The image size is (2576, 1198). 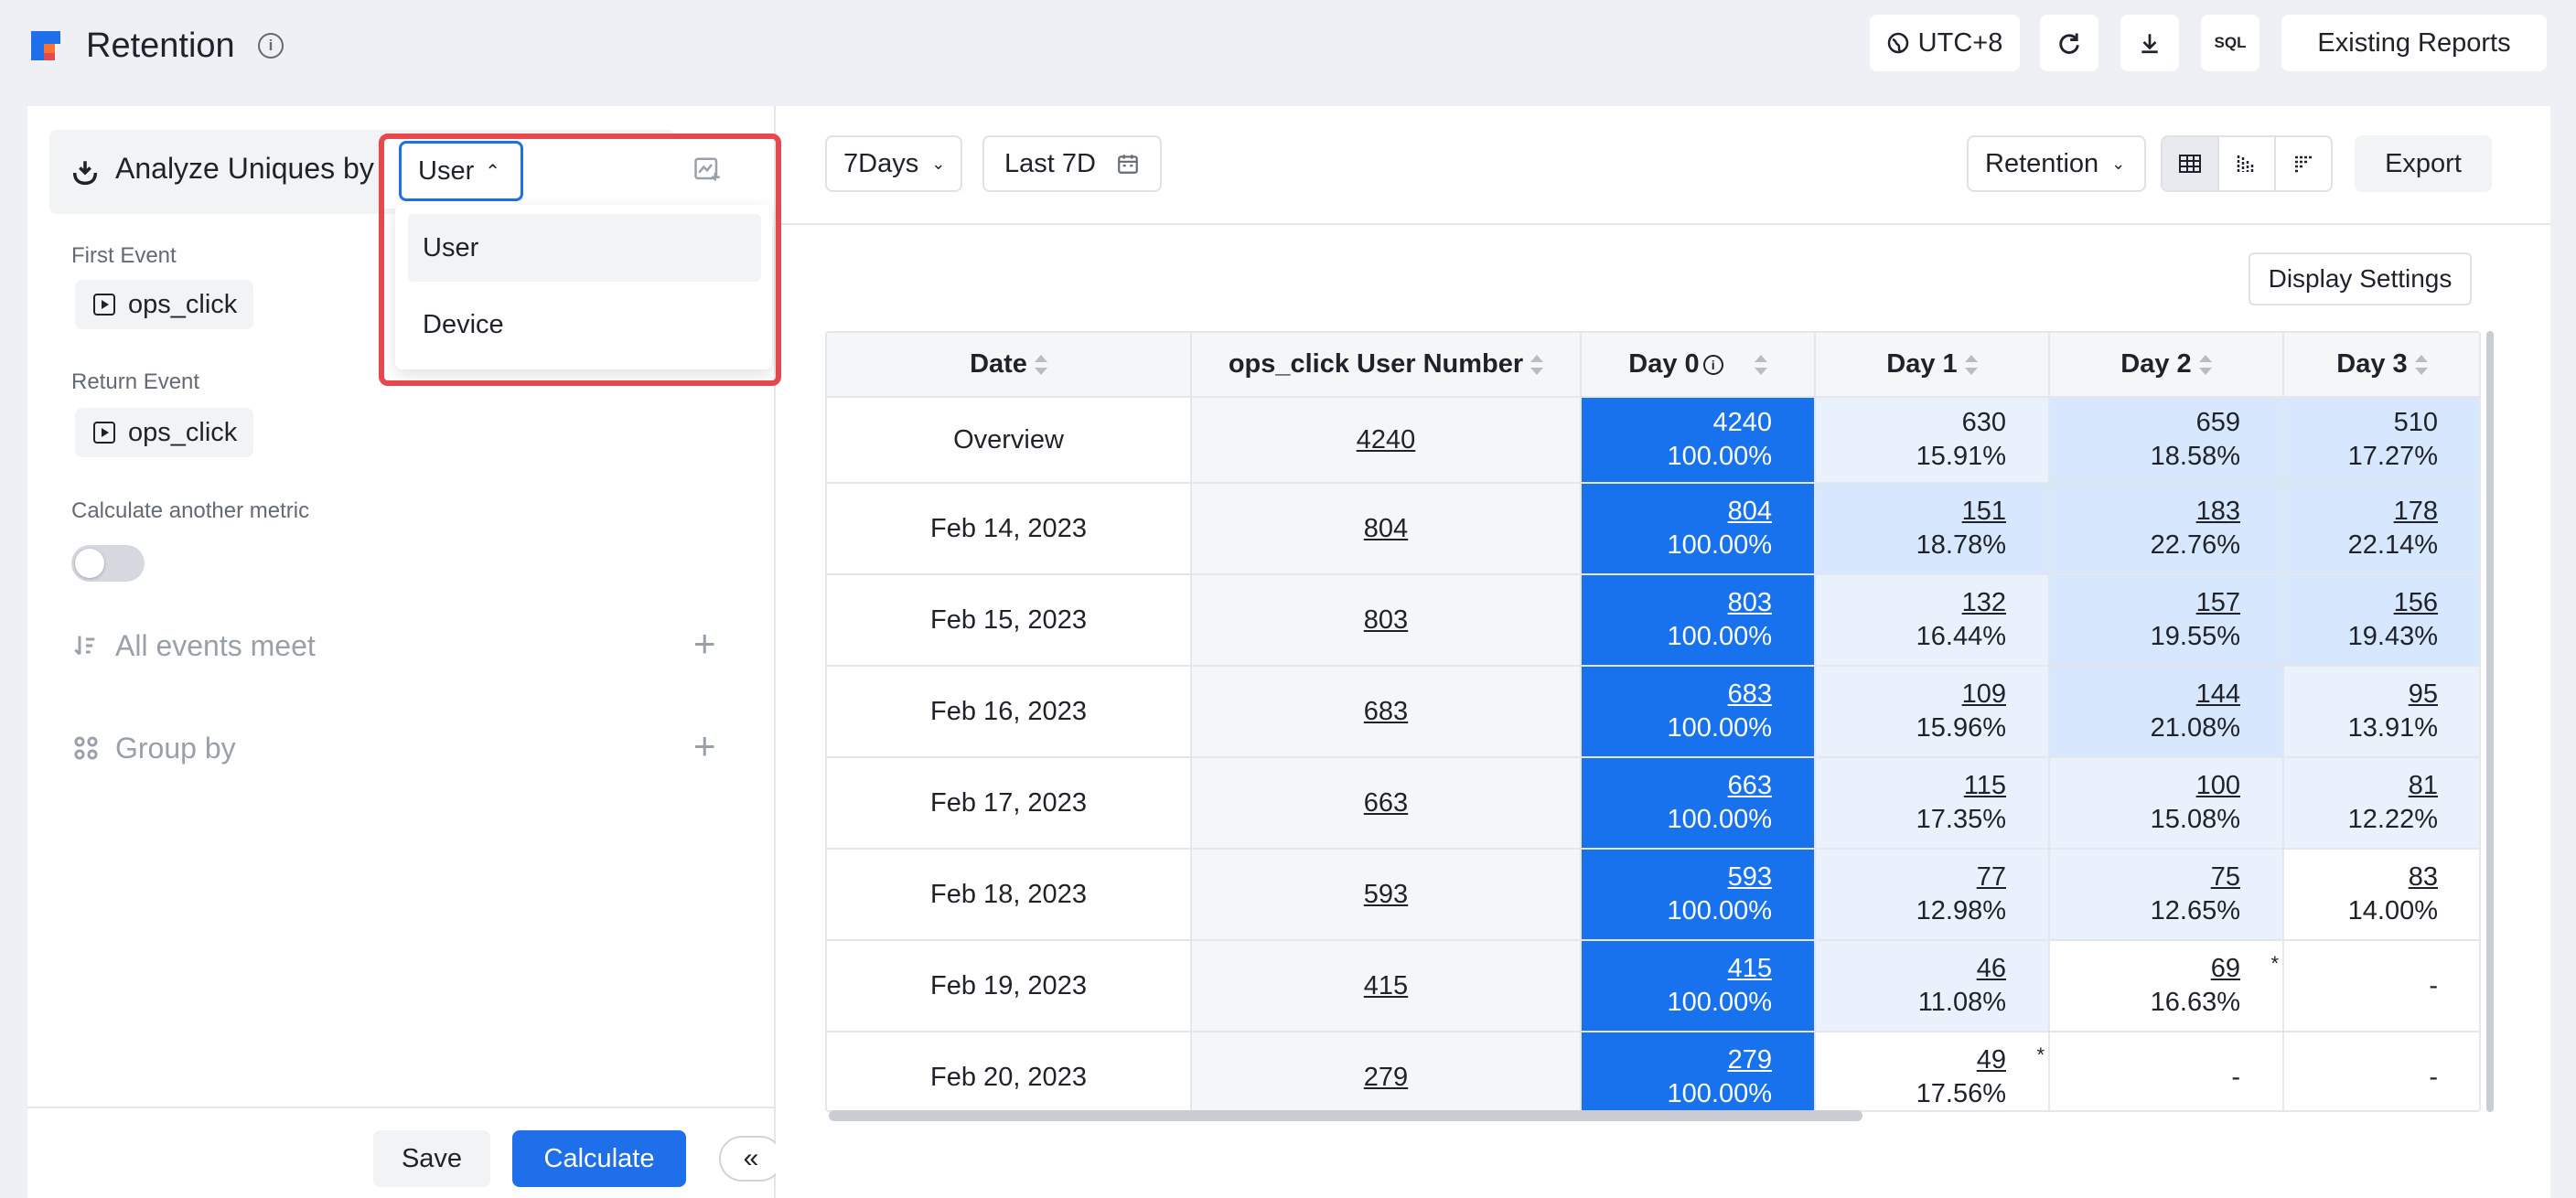 I want to click on user-number-cell: 804, so click(x=1386, y=529).